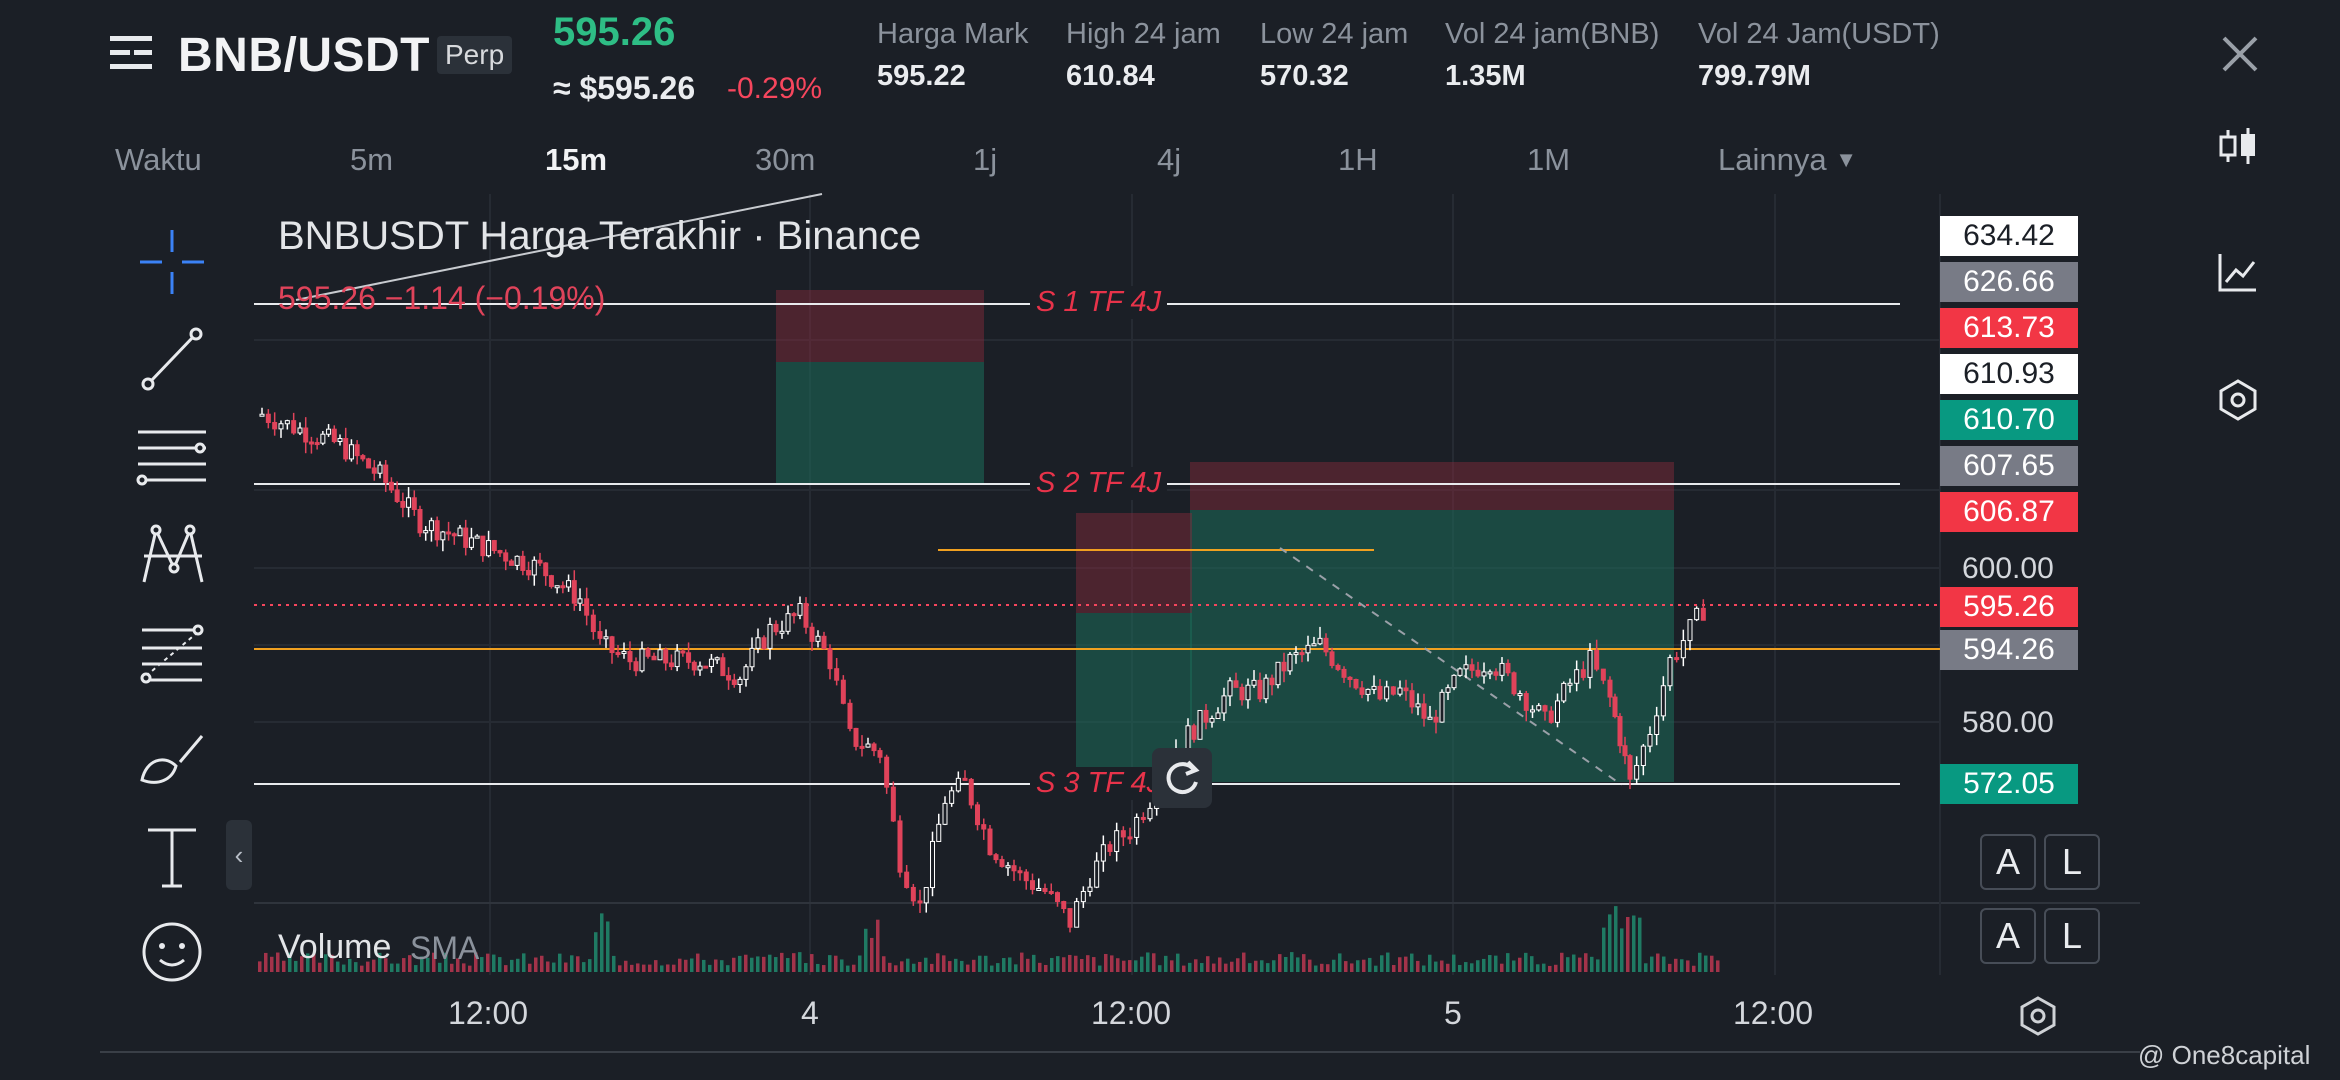 The height and width of the screenshot is (1080, 2340). Describe the element at coordinates (172, 760) in the screenshot. I see `brush-tool-icon` at that location.